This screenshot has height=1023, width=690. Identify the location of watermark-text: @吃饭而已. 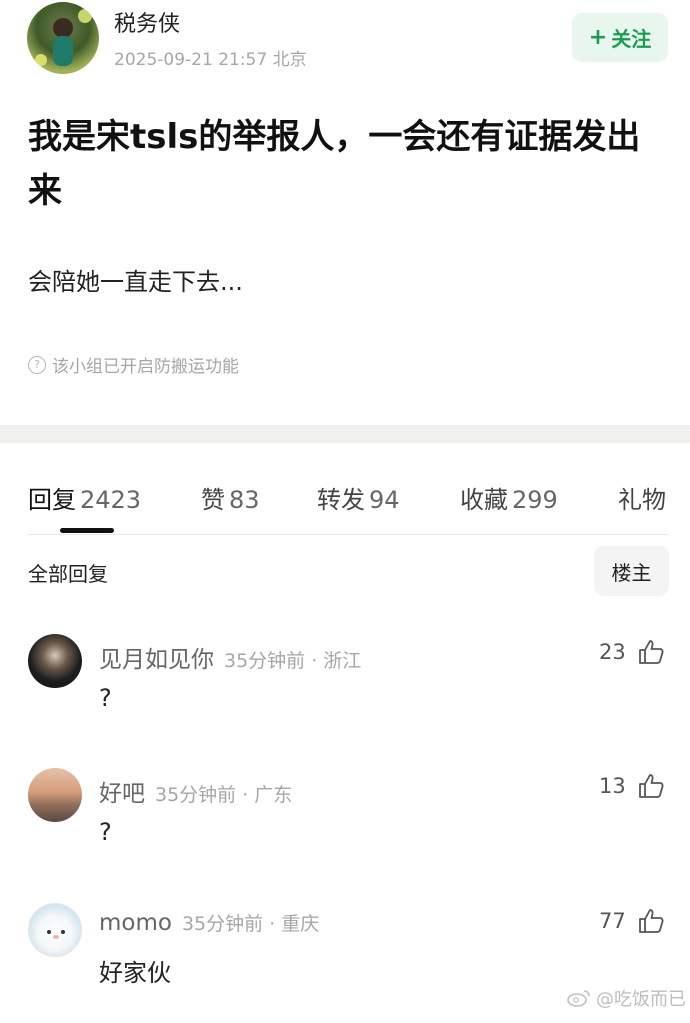
(641, 999).